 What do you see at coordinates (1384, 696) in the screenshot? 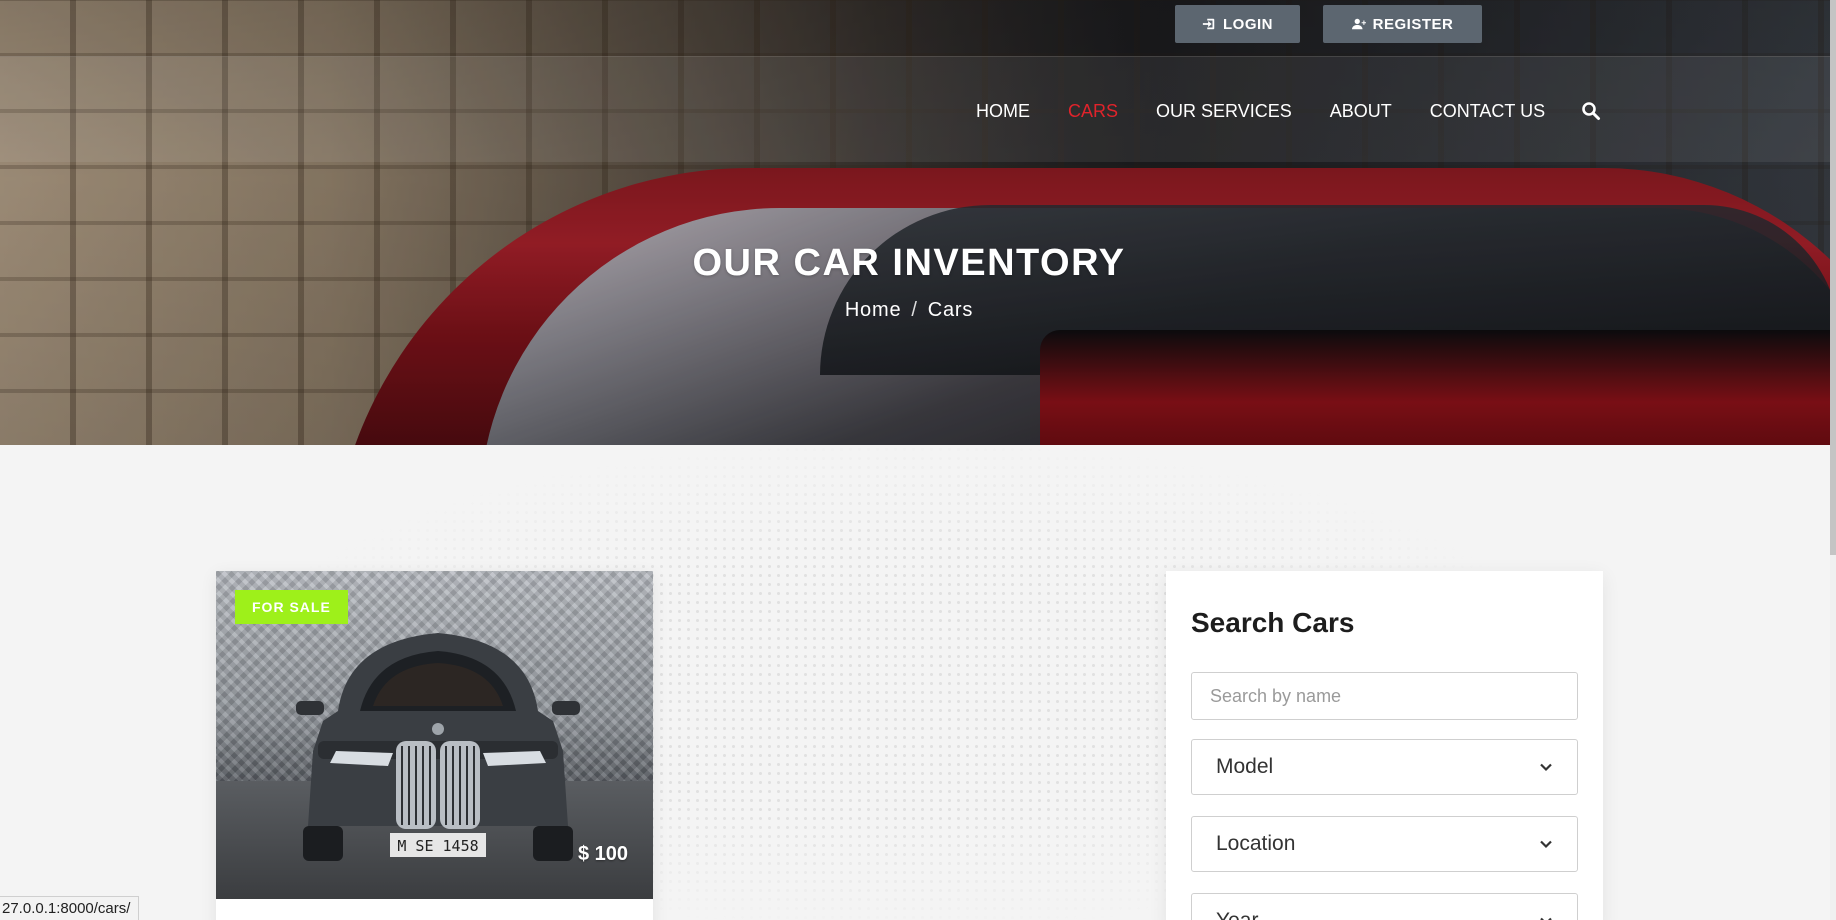
I see `search-by-name-input` at bounding box center [1384, 696].